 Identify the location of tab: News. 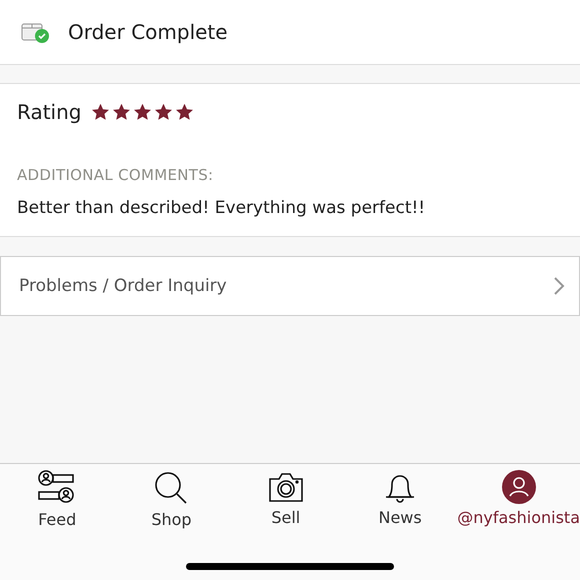
(400, 499).